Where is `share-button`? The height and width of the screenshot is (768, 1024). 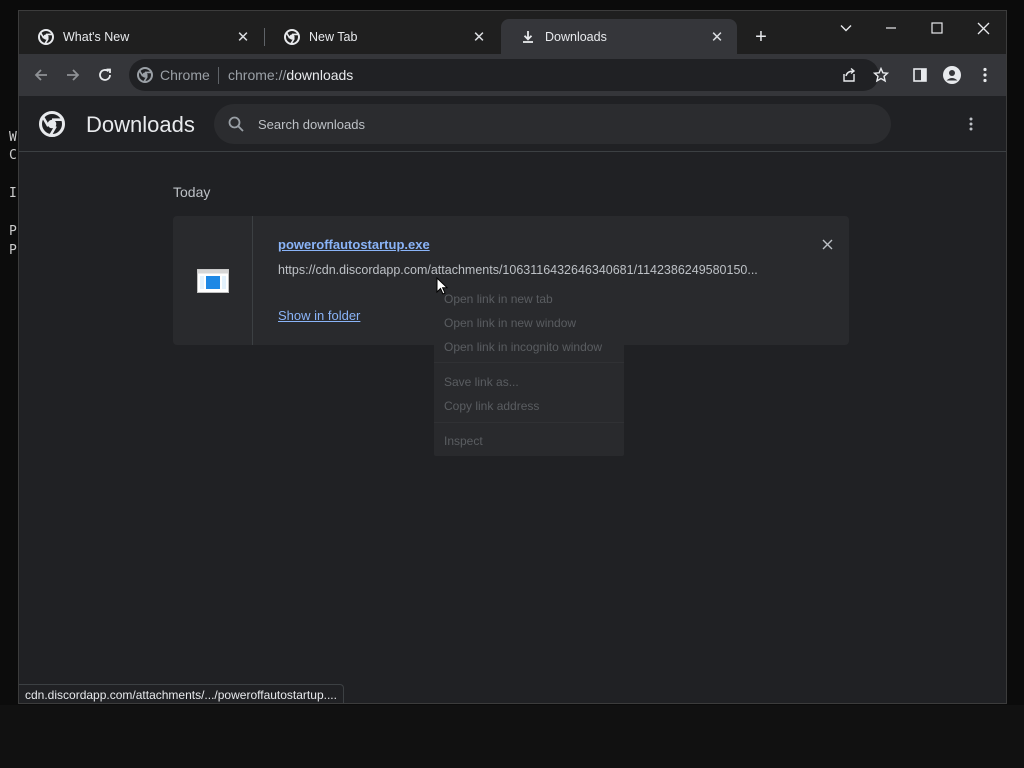 share-button is located at coordinates (849, 75).